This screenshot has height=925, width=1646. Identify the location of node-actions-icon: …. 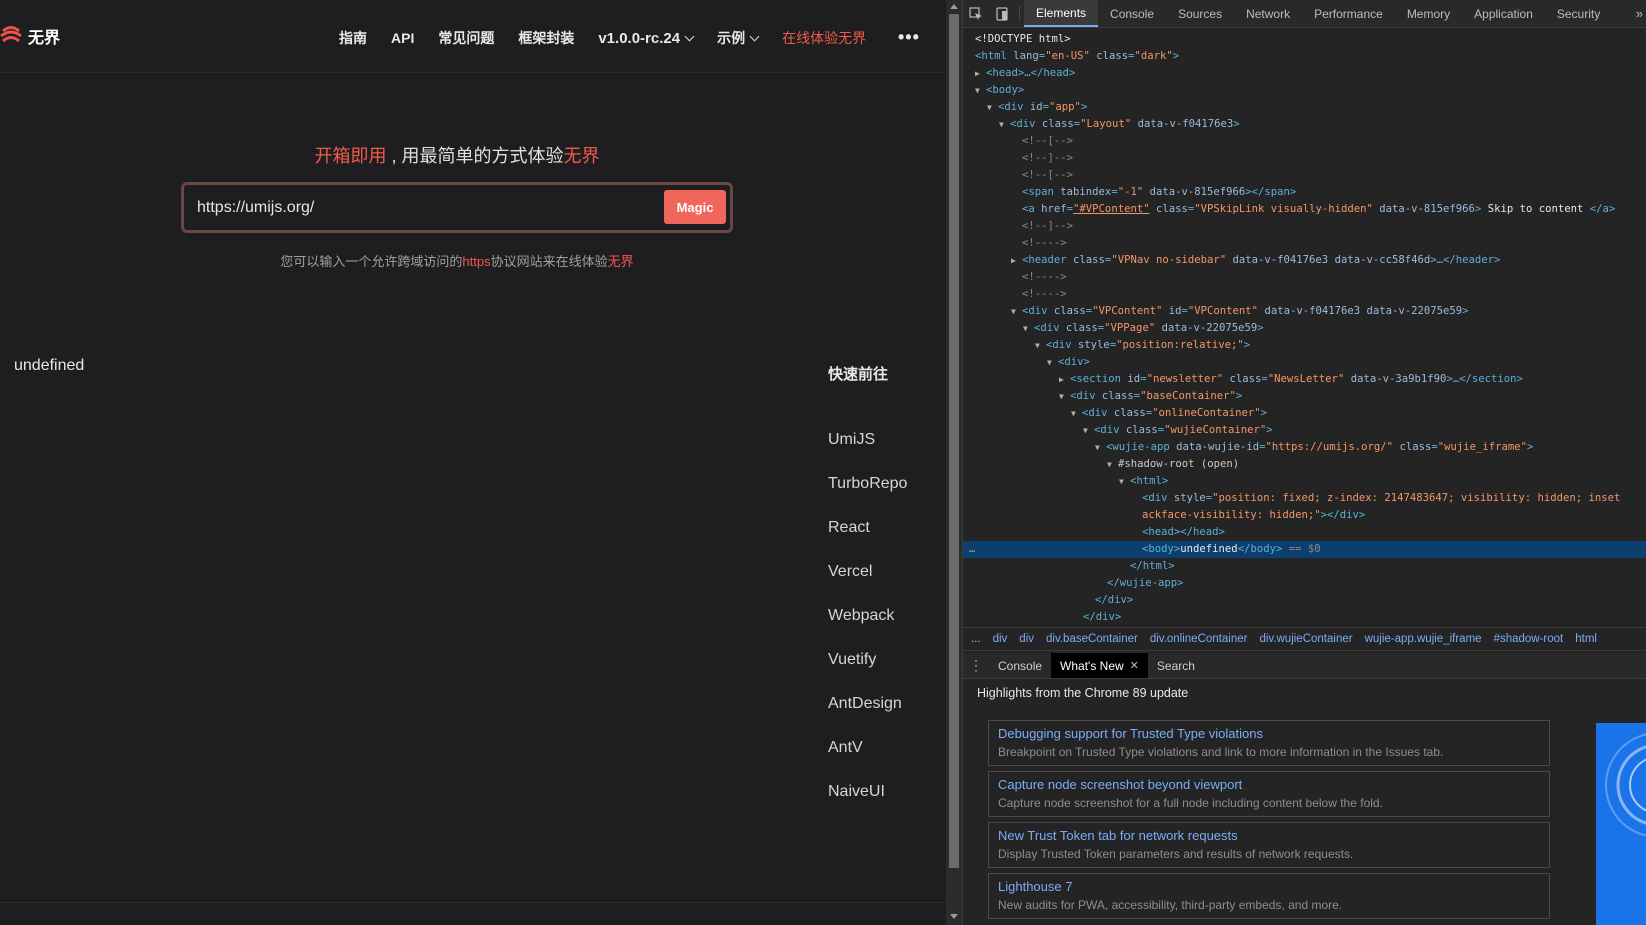
(972, 549).